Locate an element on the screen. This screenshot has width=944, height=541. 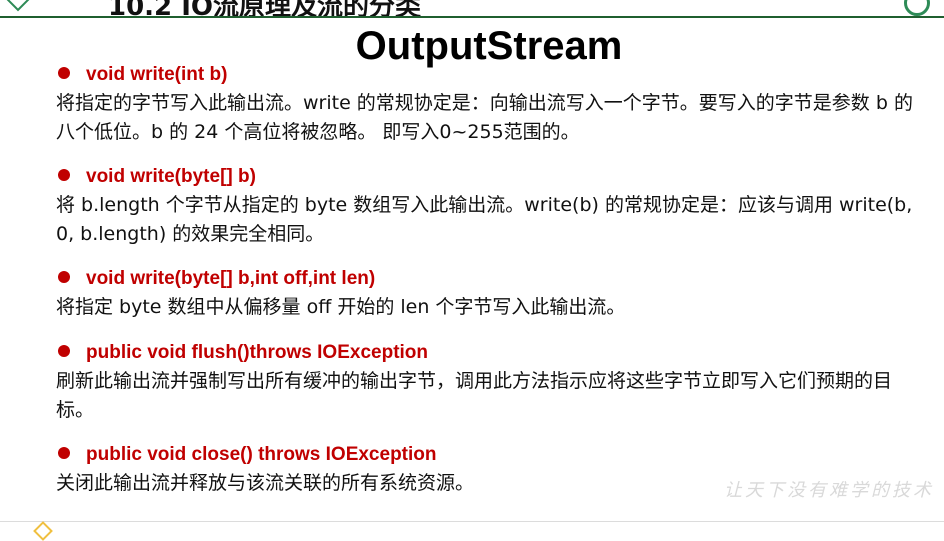
method-description: 将指定 byte 数组中从偏移量 off 开始的 len 个字节写入此输出流。 is located at coordinates (341, 307).